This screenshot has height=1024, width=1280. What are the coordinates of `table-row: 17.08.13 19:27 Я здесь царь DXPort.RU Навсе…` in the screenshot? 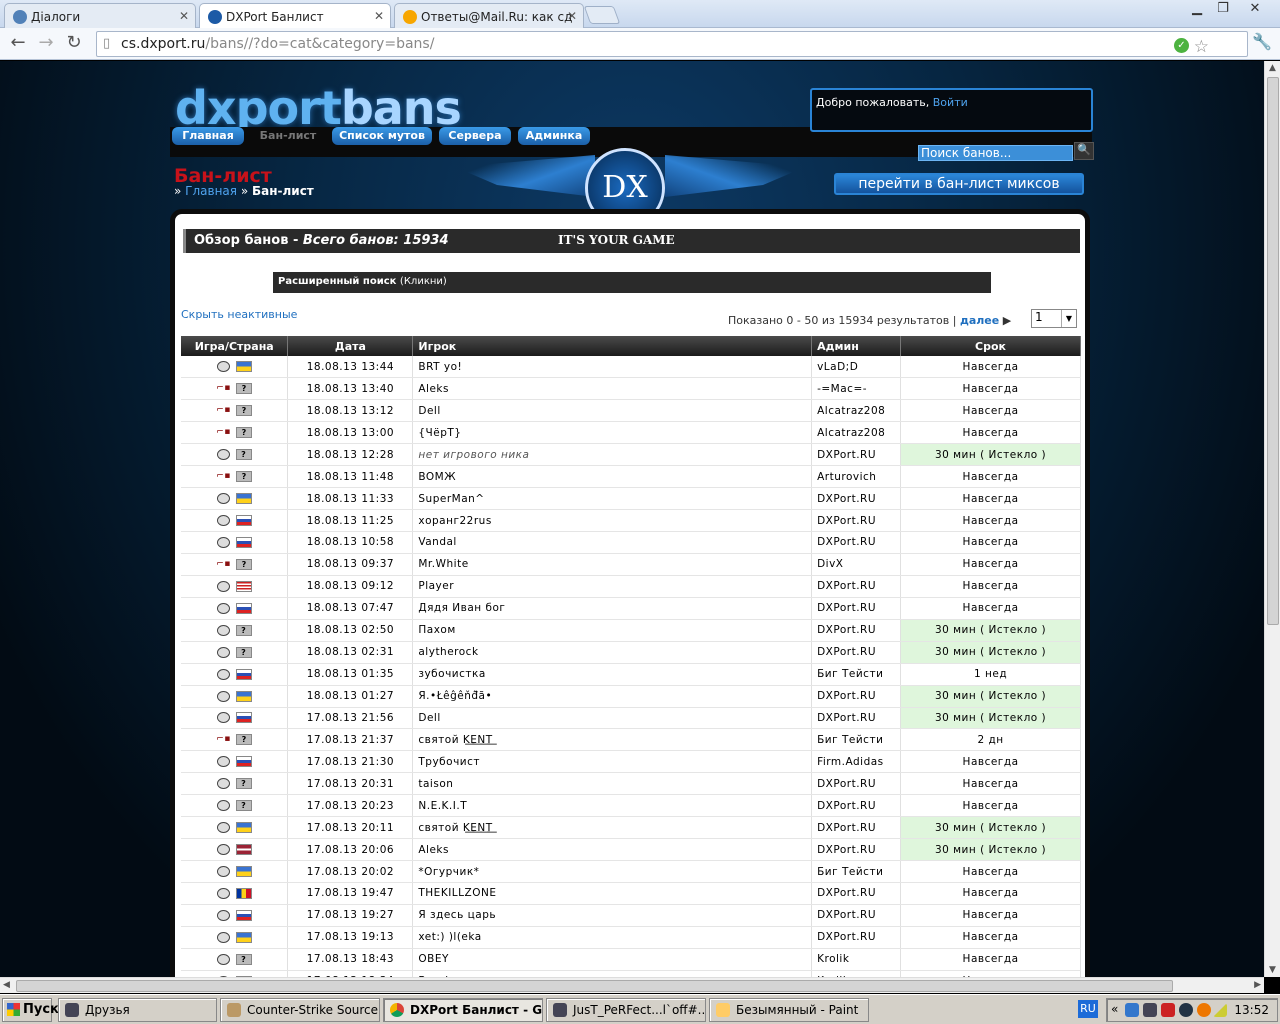 It's located at (631, 915).